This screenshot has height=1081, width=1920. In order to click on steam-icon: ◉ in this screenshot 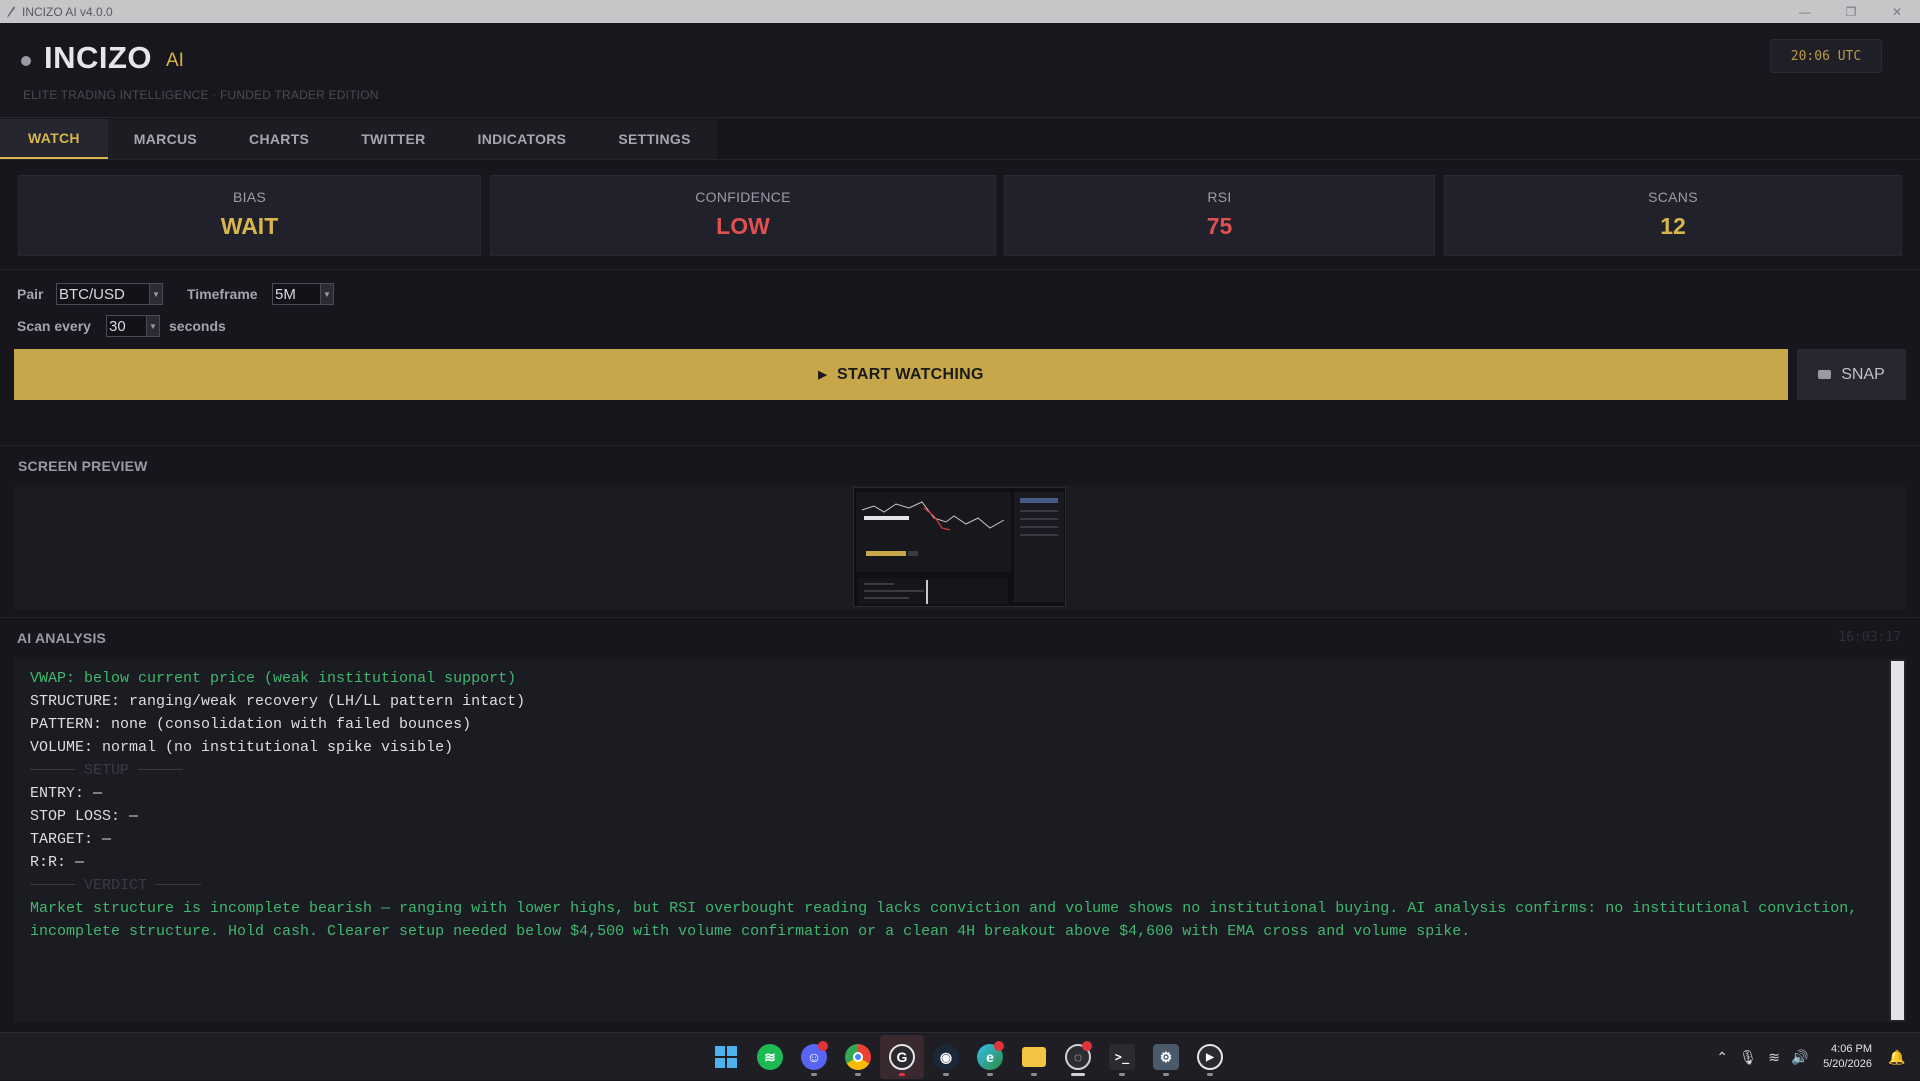, I will do `click(946, 1057)`.